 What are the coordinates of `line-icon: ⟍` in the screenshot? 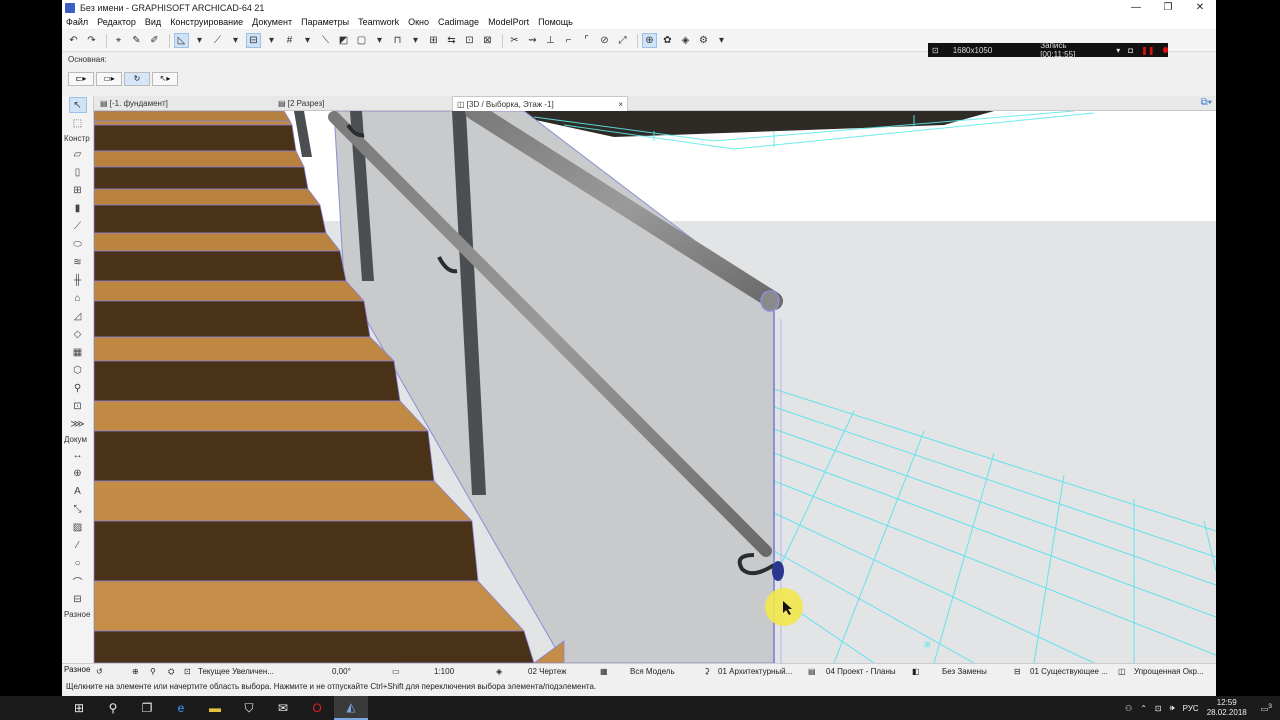 It's located at (325, 40).